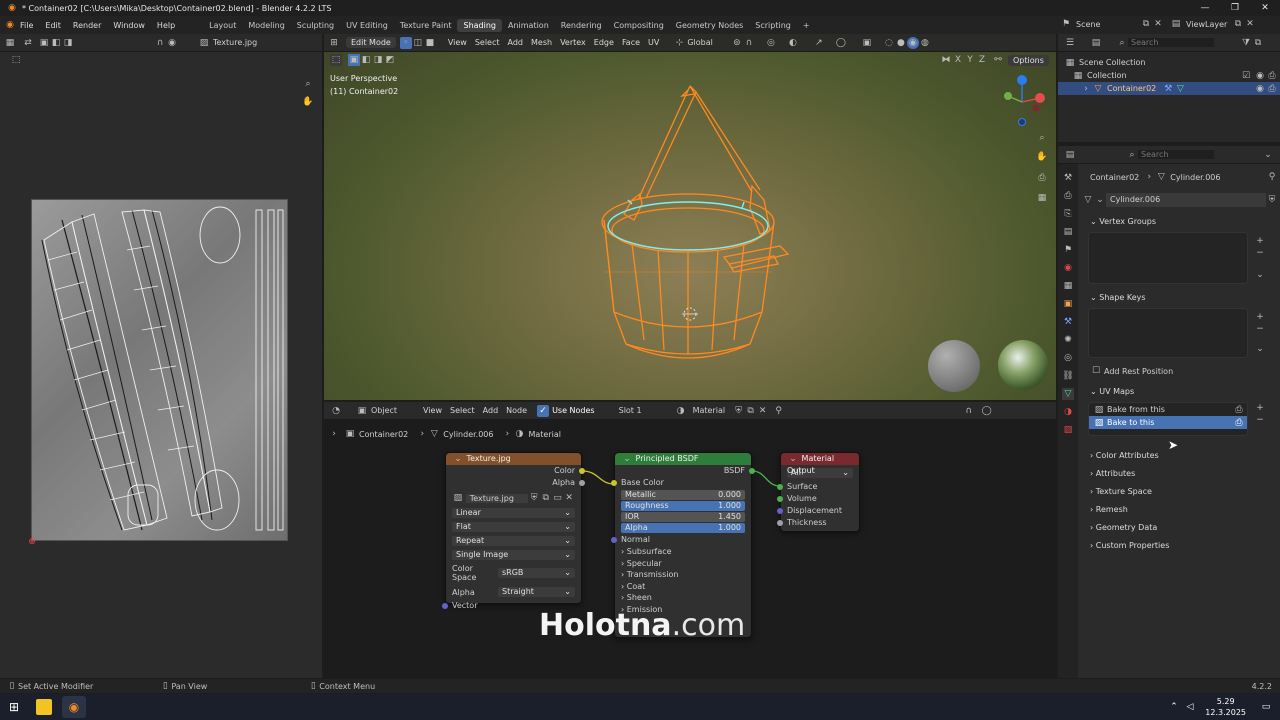  Describe the element at coordinates (1180, 492) in the screenshot. I see `panel-texture-space: › Texture Space` at that location.